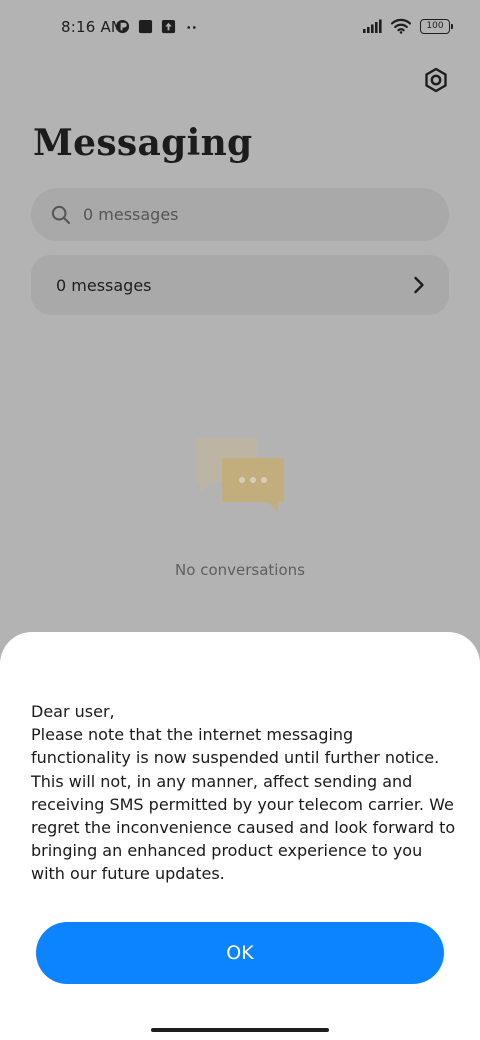  I want to click on more-notifications-icon, so click(191, 27).